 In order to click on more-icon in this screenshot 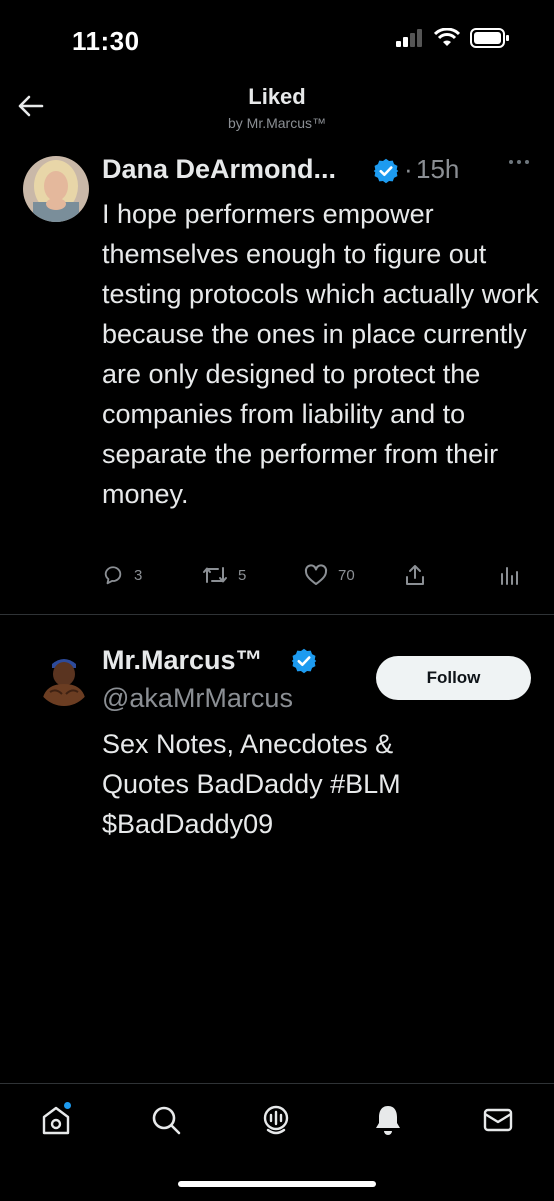, I will do `click(519, 162)`.